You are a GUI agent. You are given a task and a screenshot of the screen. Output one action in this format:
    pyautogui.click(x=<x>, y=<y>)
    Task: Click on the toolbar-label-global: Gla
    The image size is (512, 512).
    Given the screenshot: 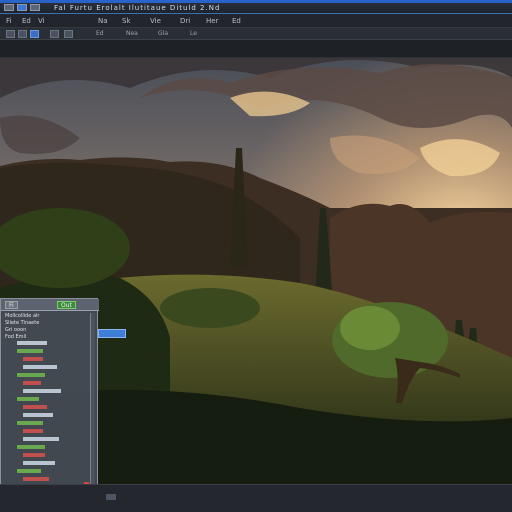 What is the action you would take?
    pyautogui.click(x=163, y=33)
    